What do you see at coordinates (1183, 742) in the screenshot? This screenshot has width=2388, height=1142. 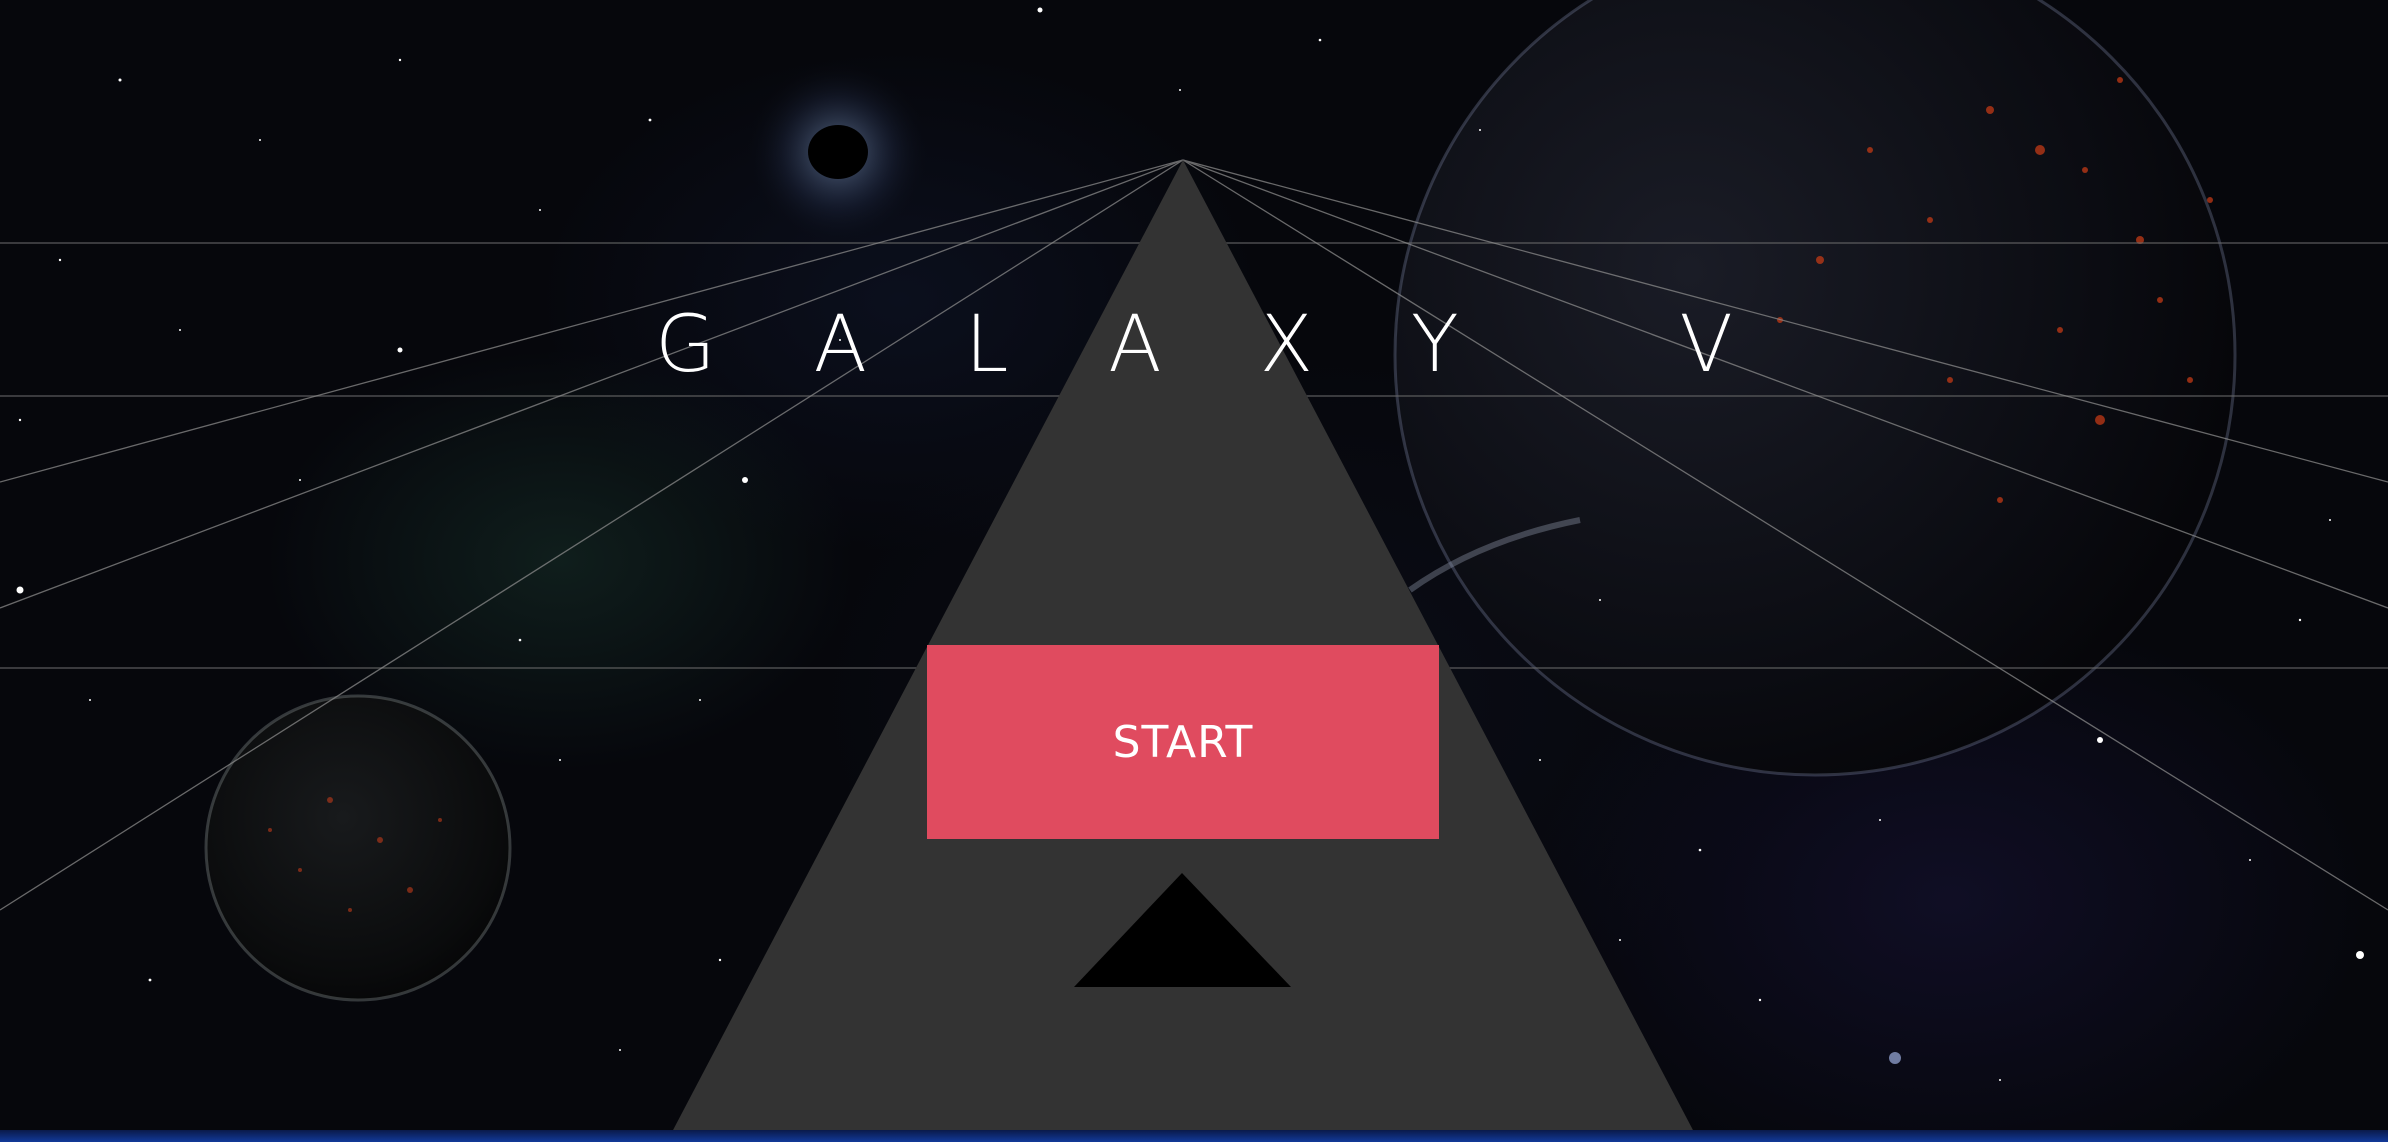 I see `start-button: START` at bounding box center [1183, 742].